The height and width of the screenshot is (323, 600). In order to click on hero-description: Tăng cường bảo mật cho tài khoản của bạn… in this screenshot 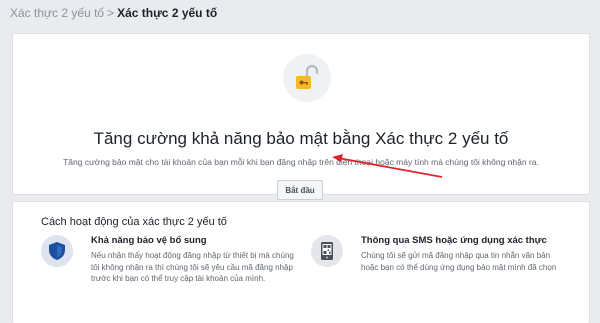, I will do `click(301, 162)`.